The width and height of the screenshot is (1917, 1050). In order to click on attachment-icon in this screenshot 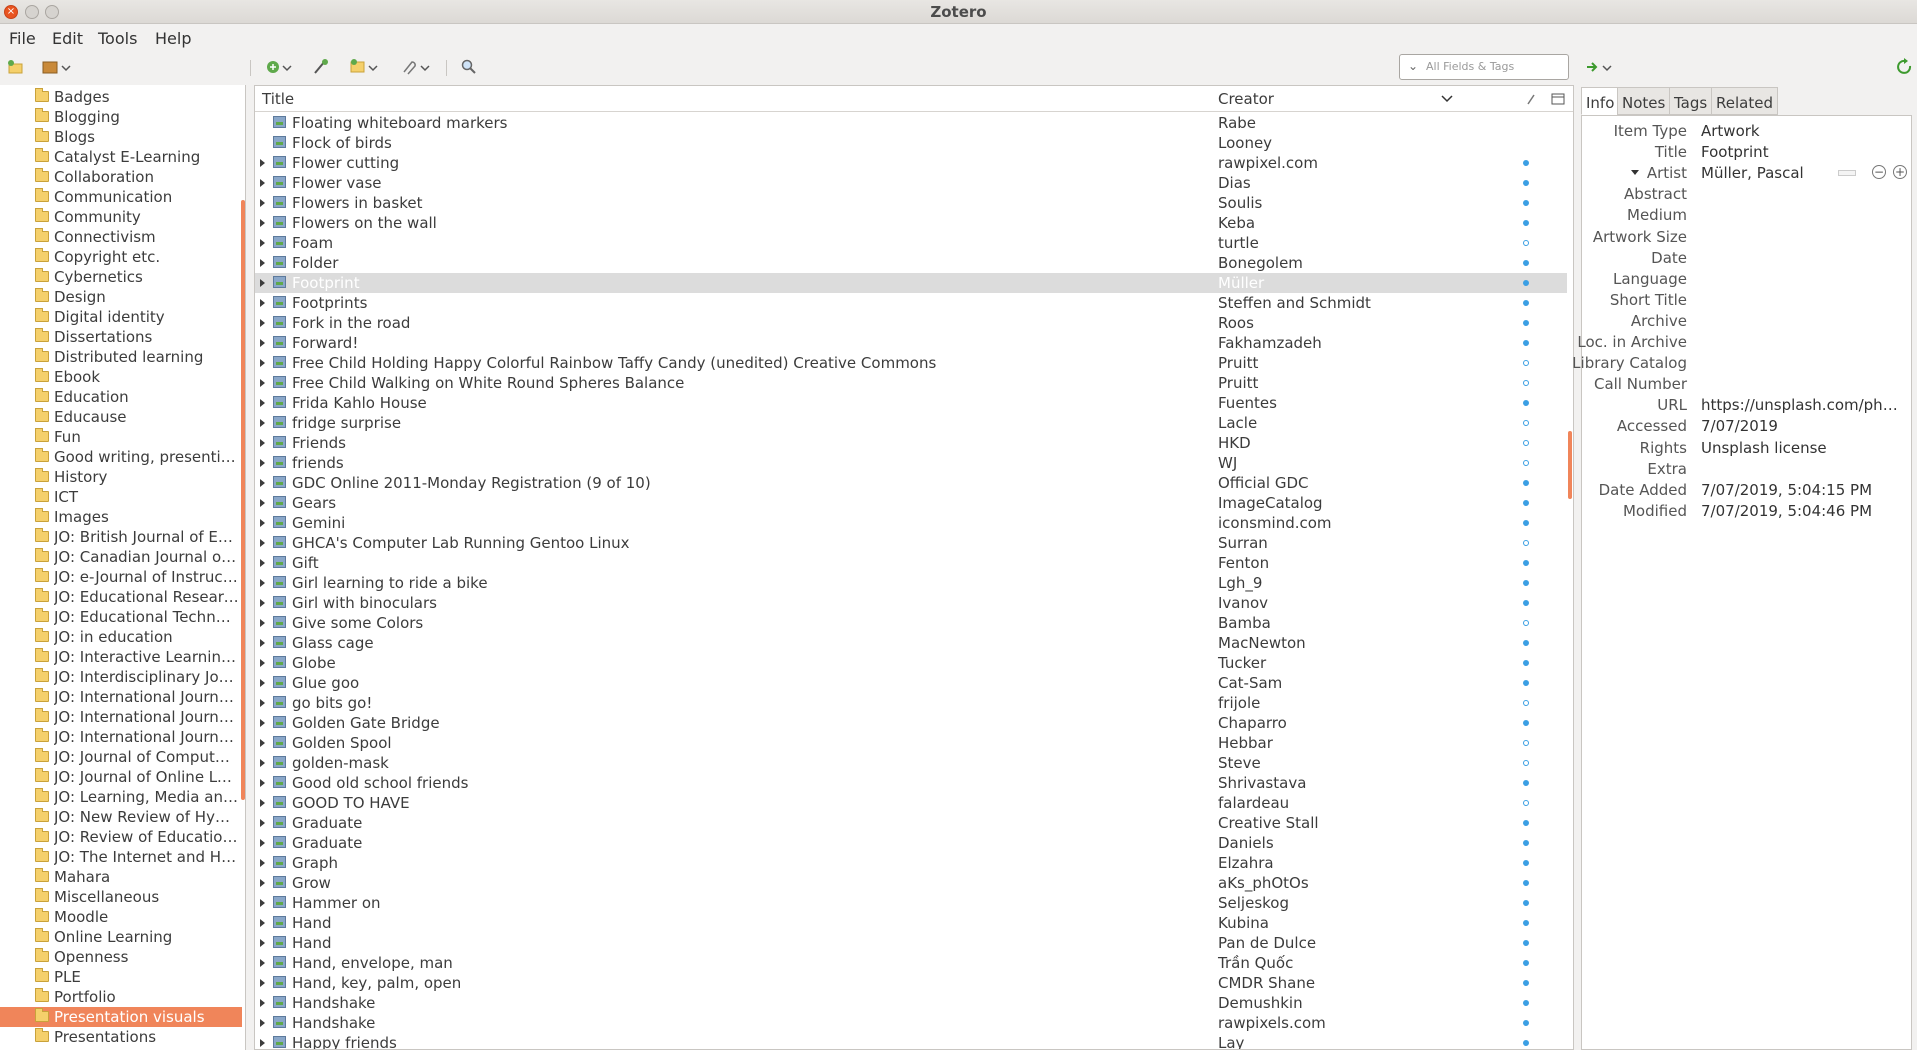, I will do `click(416, 68)`.